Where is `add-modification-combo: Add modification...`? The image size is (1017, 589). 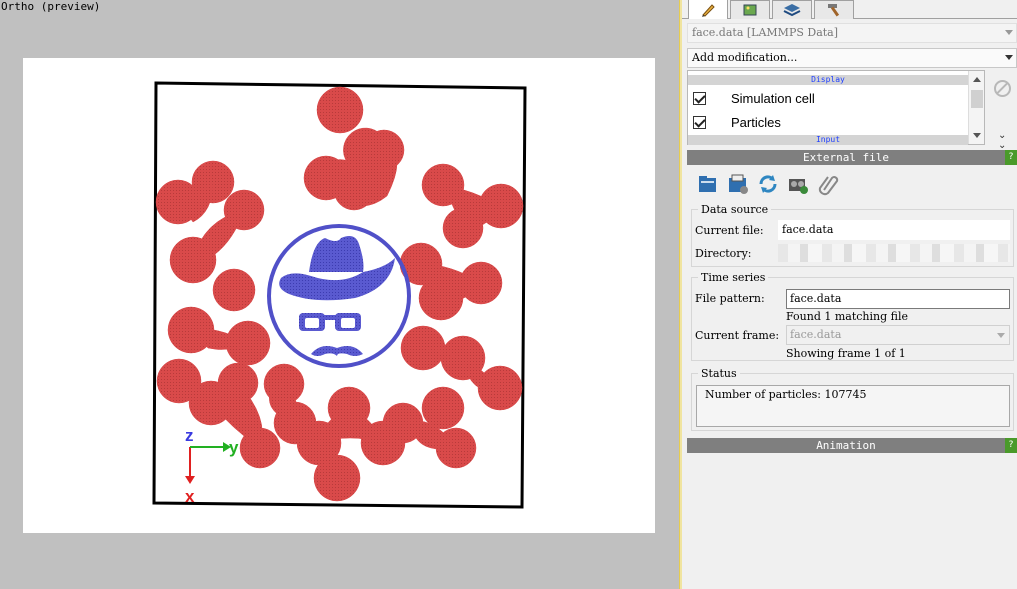
add-modification-combo: Add modification... is located at coordinates (852, 58).